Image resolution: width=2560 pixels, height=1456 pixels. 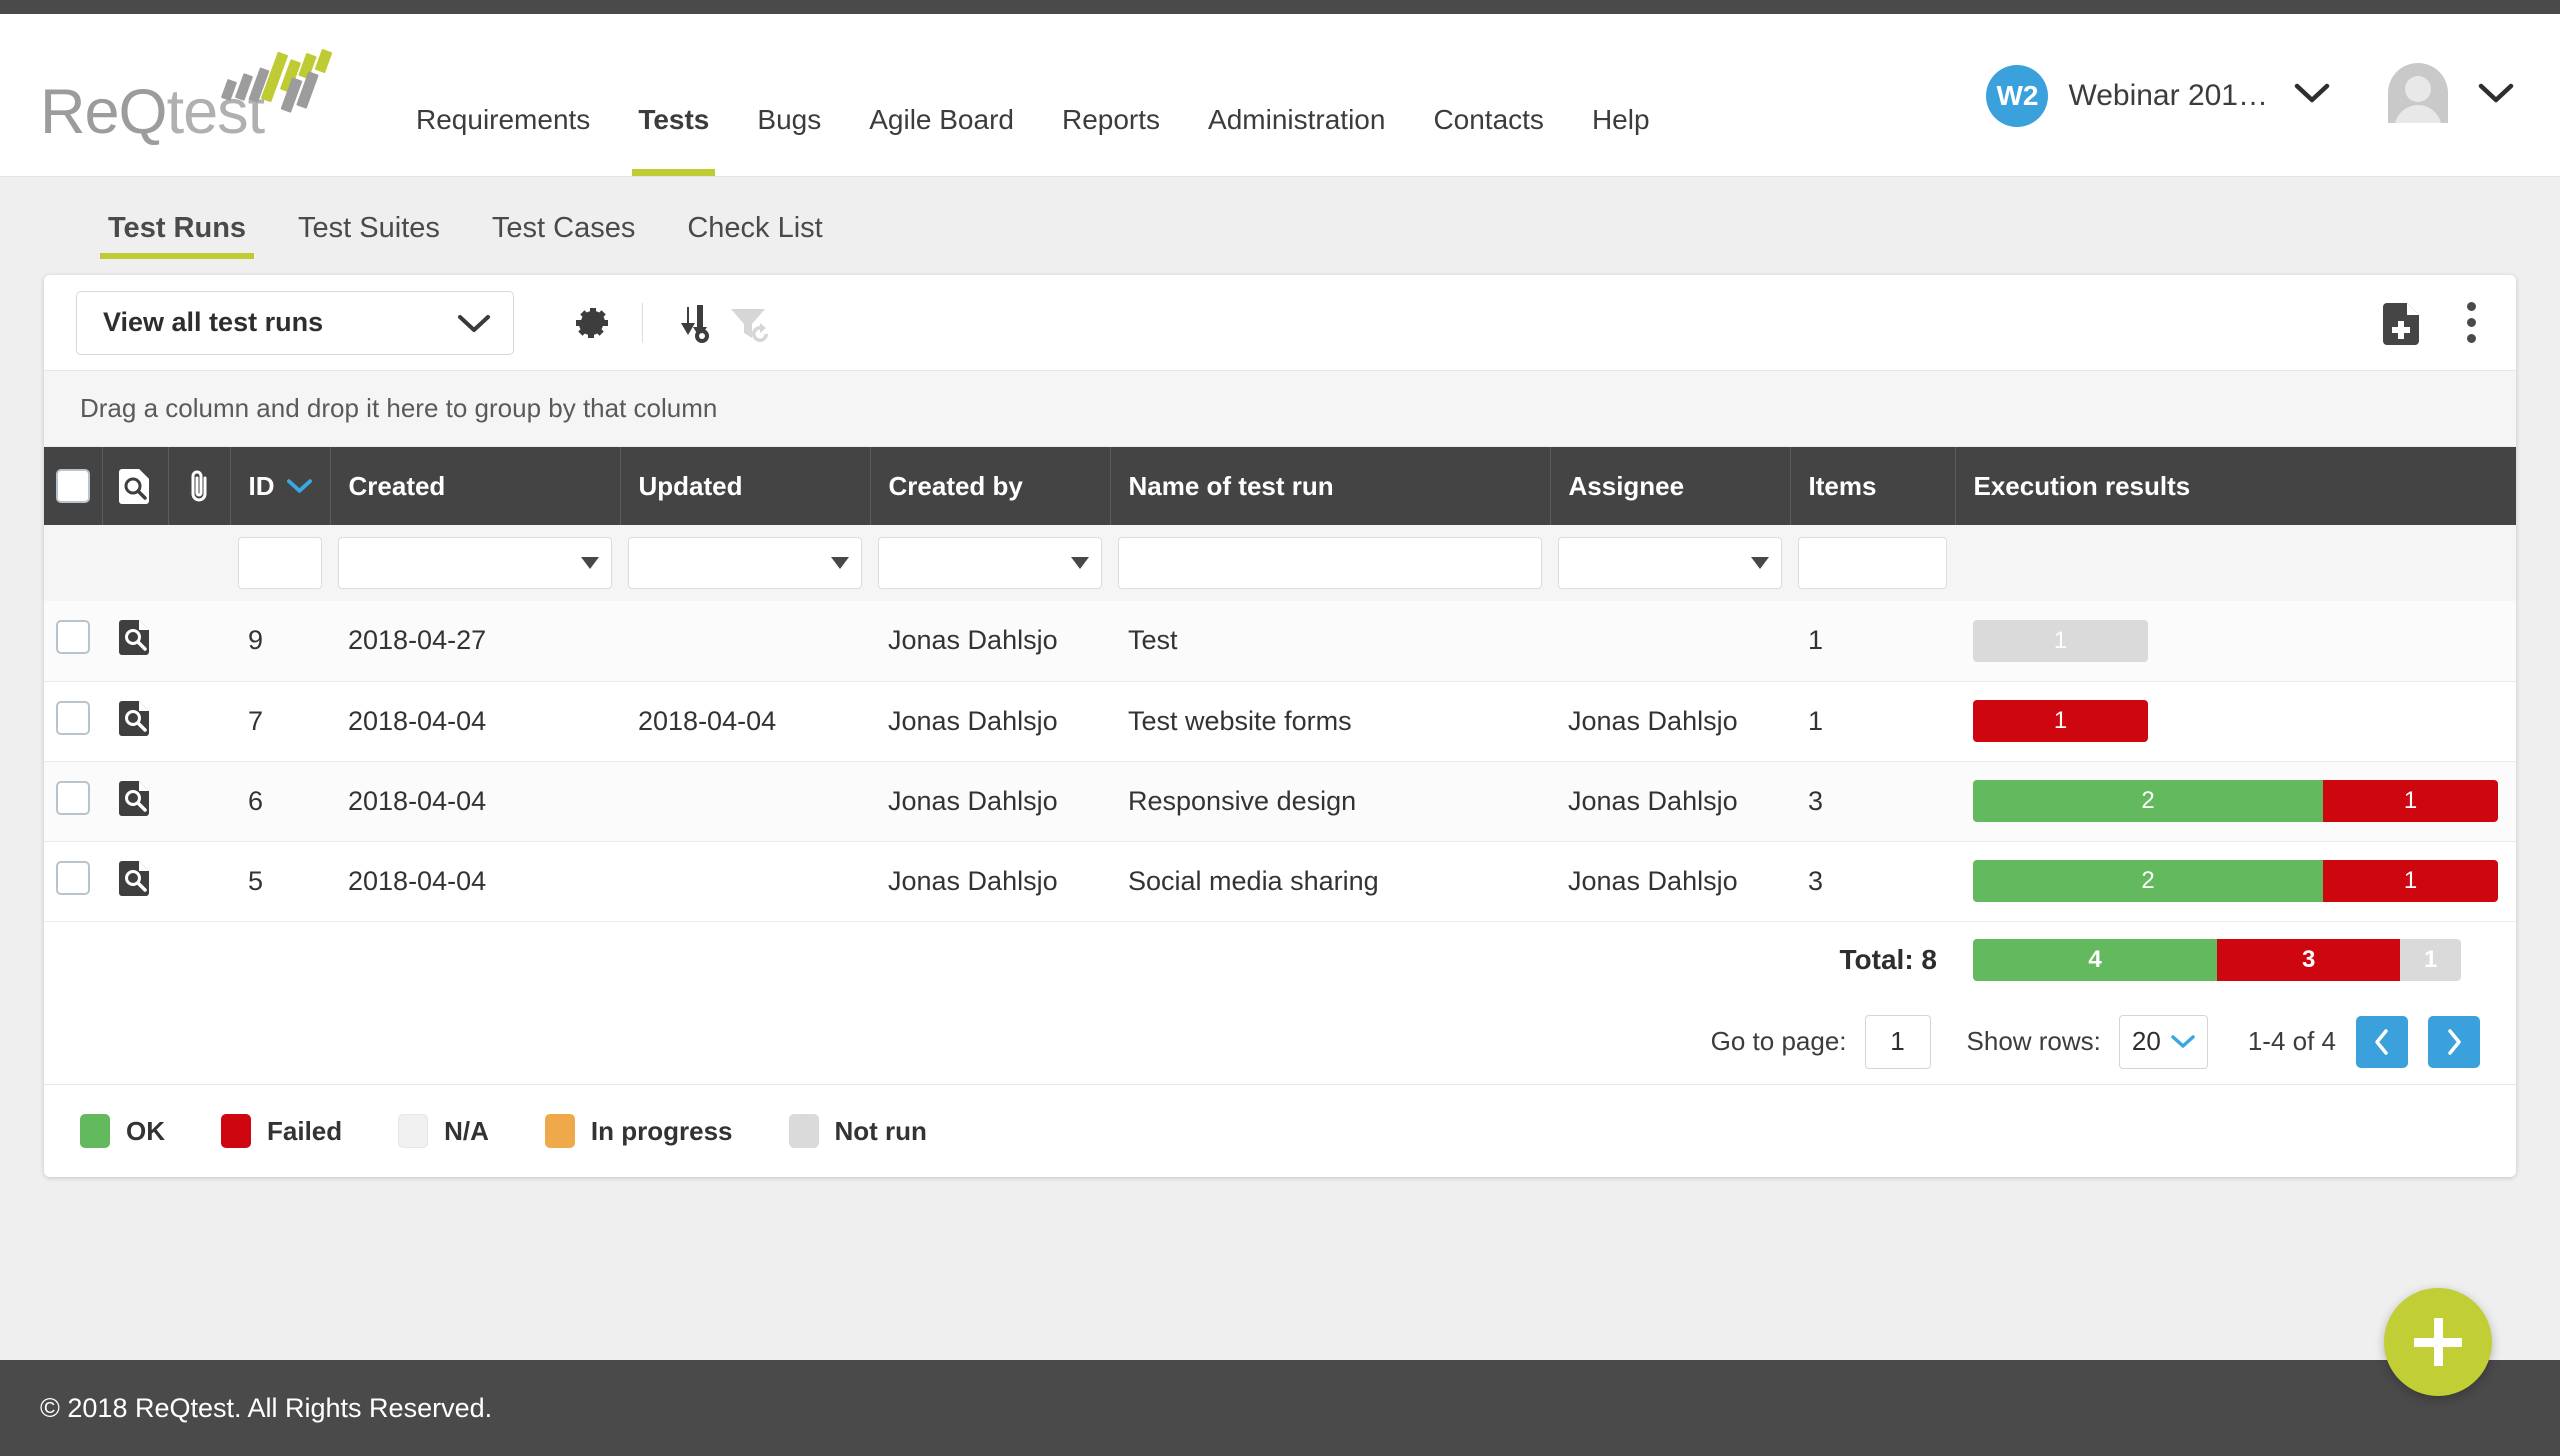 What do you see at coordinates (1897, 1041) in the screenshot?
I see `page-number-input: 1` at bounding box center [1897, 1041].